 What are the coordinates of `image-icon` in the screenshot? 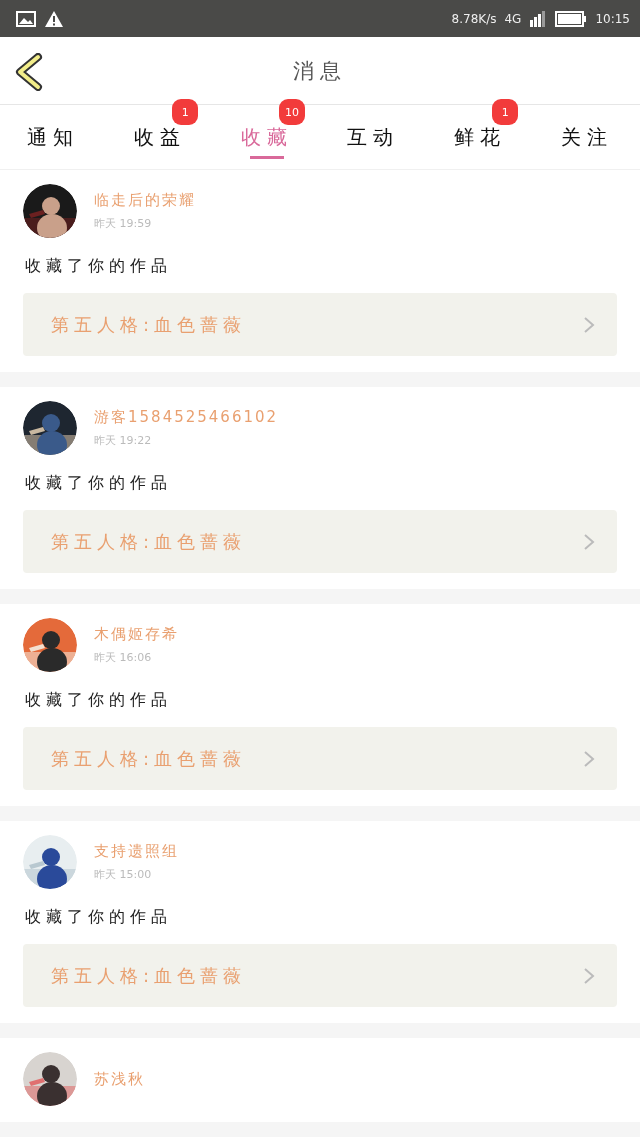 It's located at (26, 18).